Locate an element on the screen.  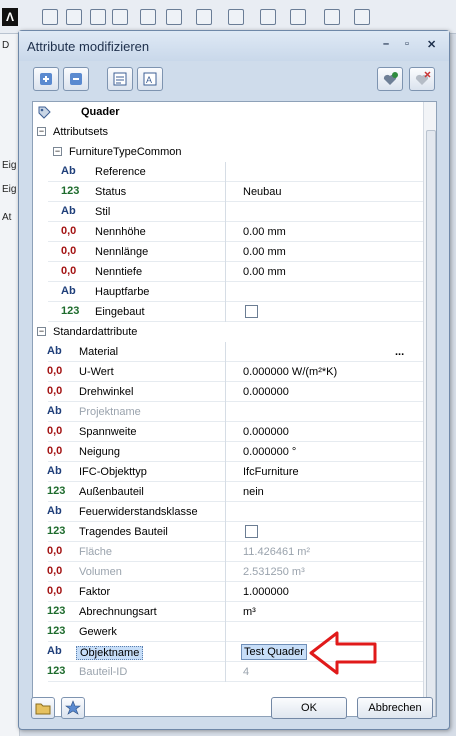
add-set-button is located at coordinates (46, 79).